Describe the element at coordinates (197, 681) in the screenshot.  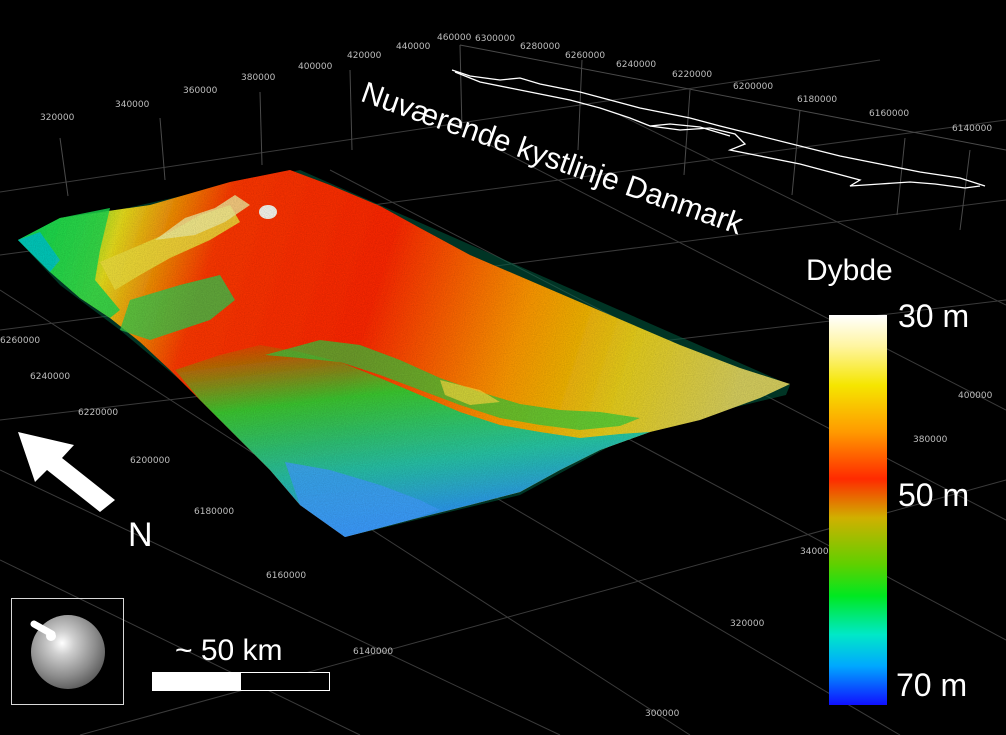
I see `scale-bar-fill` at that location.